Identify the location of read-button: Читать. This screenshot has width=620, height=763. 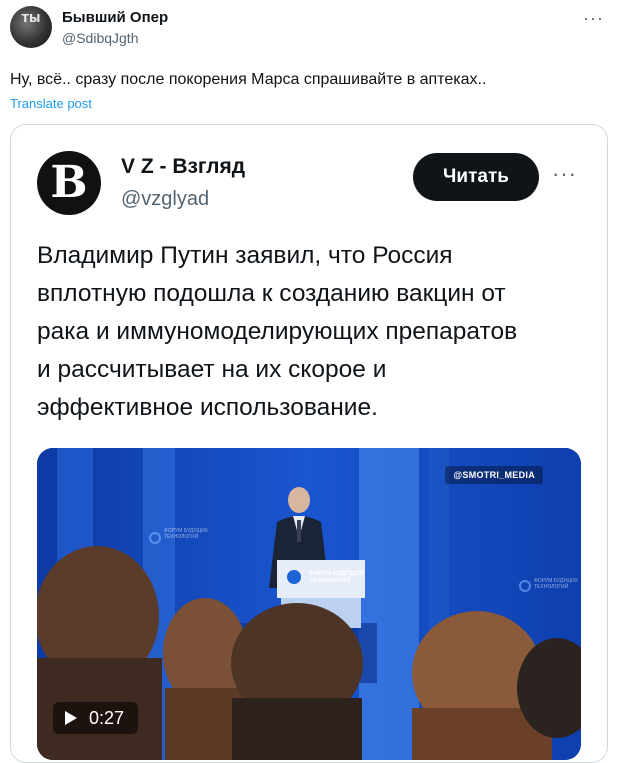
(476, 177).